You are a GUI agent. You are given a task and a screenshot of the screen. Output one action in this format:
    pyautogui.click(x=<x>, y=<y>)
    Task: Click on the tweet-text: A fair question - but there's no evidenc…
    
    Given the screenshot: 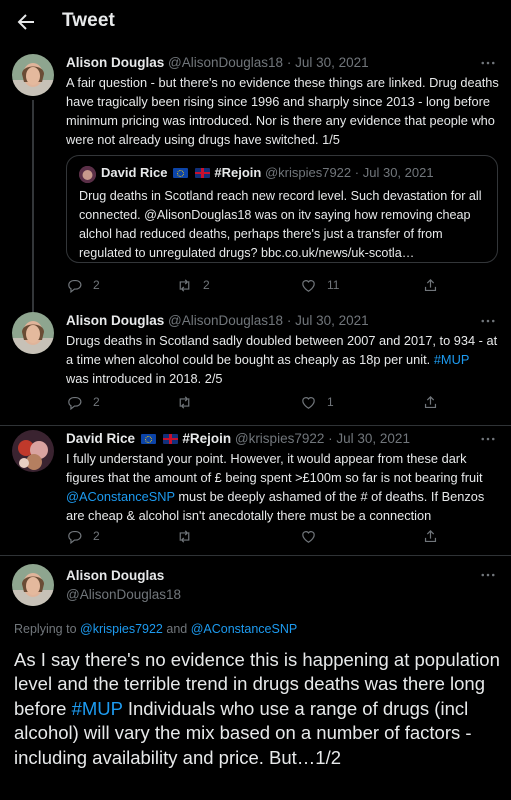 What is the action you would take?
    pyautogui.click(x=282, y=111)
    